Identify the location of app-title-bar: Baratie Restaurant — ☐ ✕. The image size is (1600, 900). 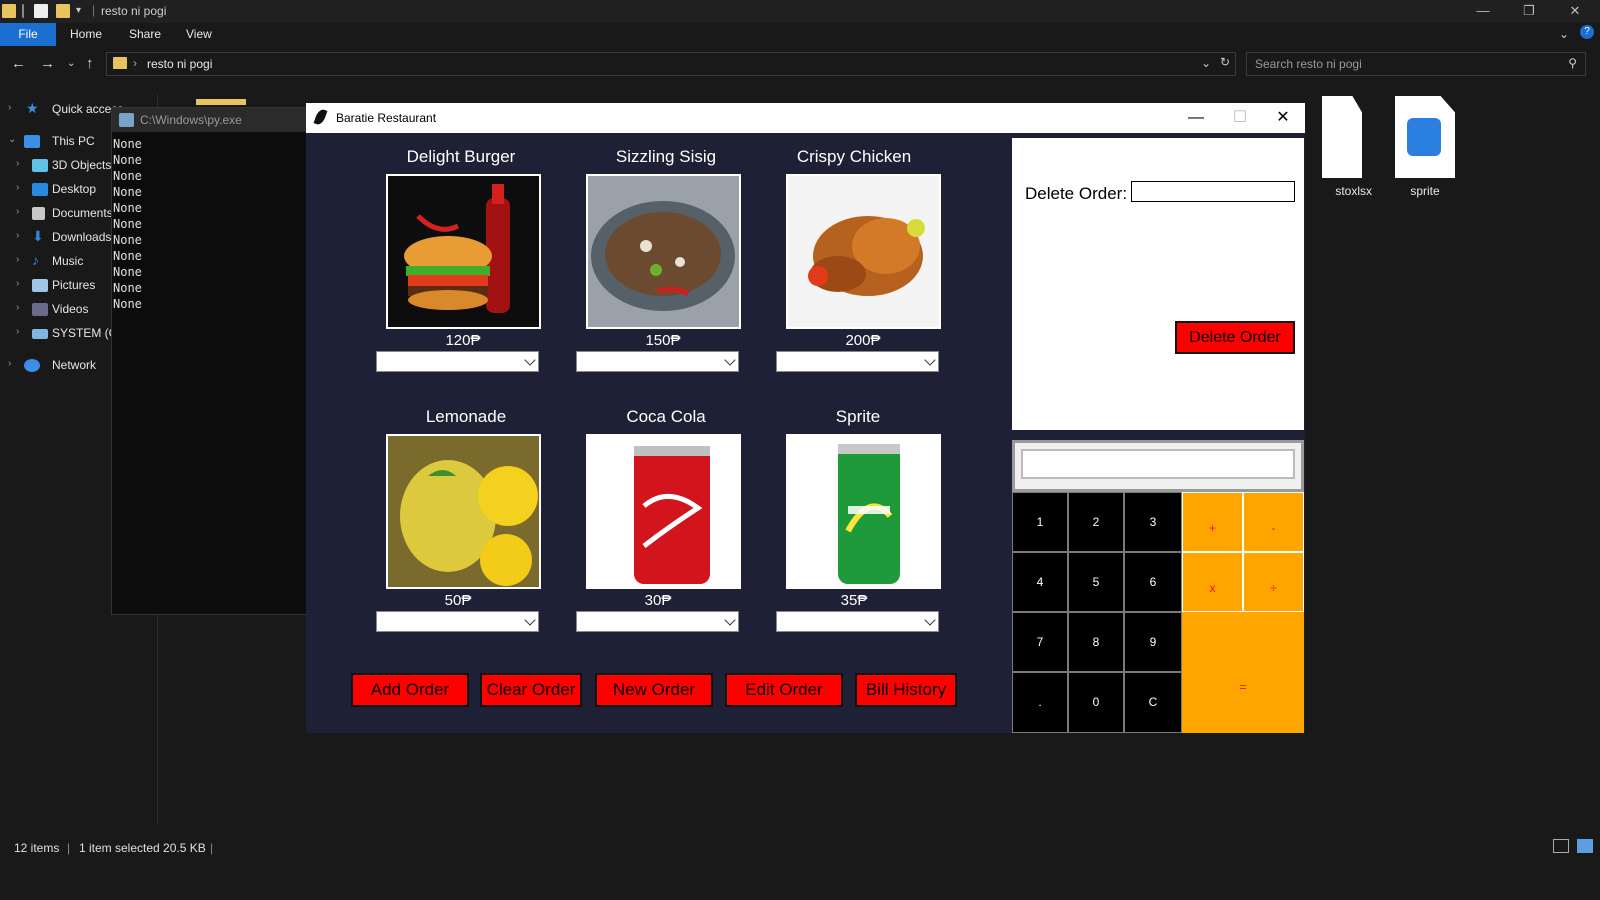
(805, 118).